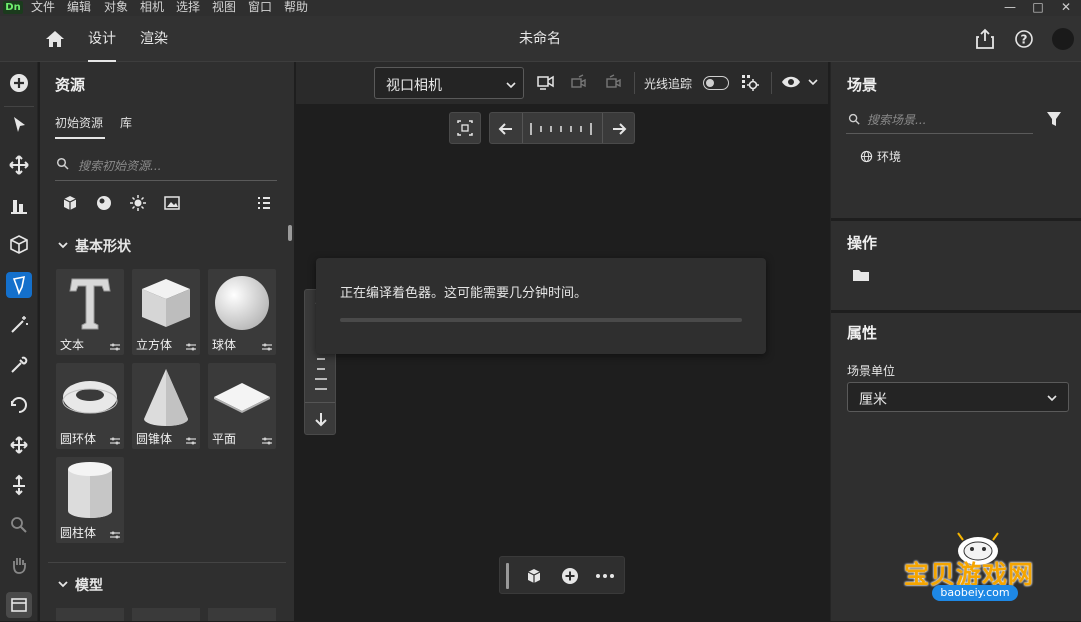  I want to click on asset-tile-text: 文本, so click(90, 312).